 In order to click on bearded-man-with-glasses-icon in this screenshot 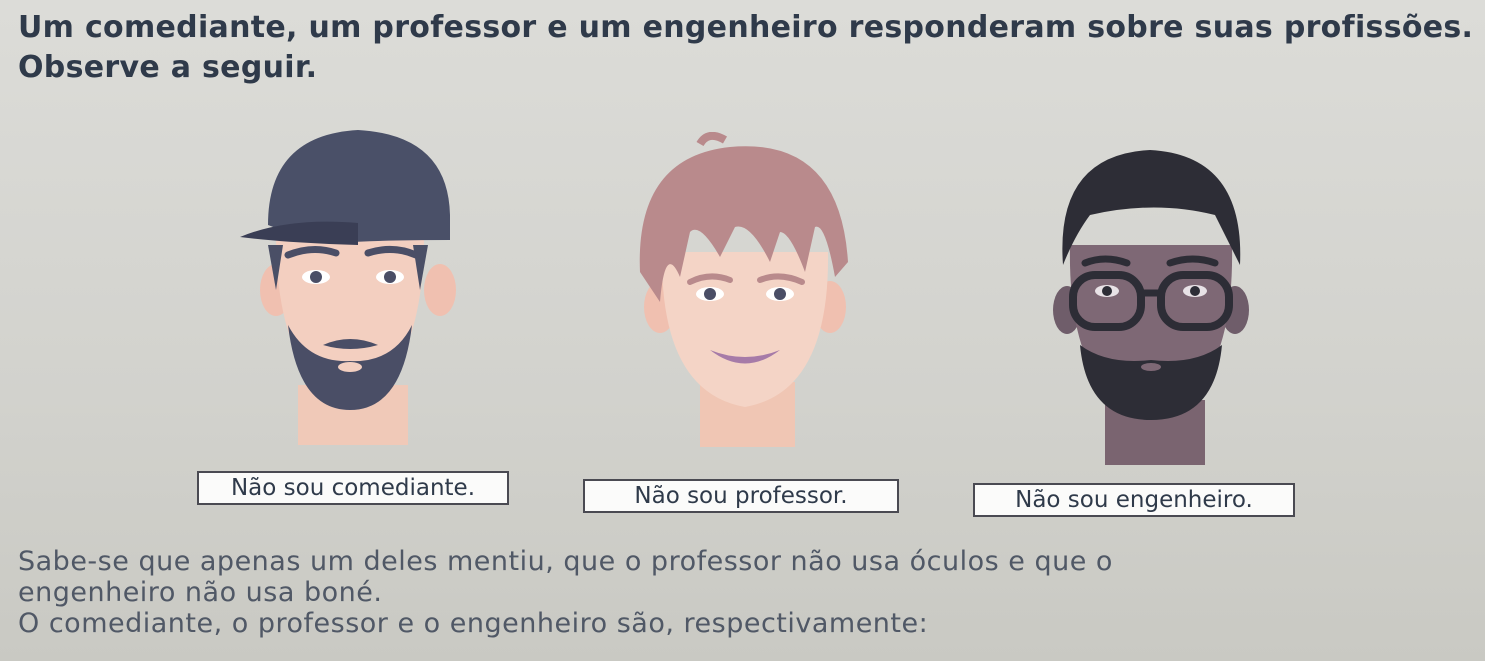, I will do `click(1150, 307)`.